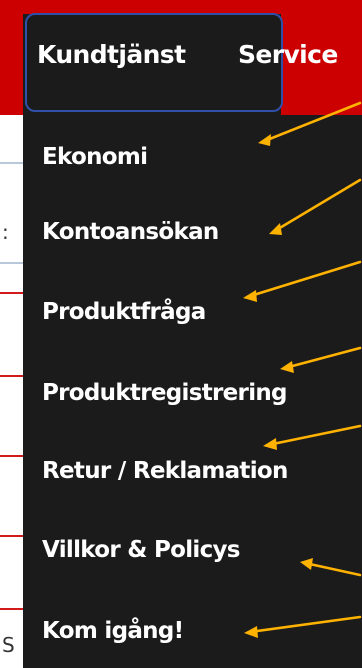  Describe the element at coordinates (8, 645) in the screenshot. I see `background-text-fragment: S` at that location.